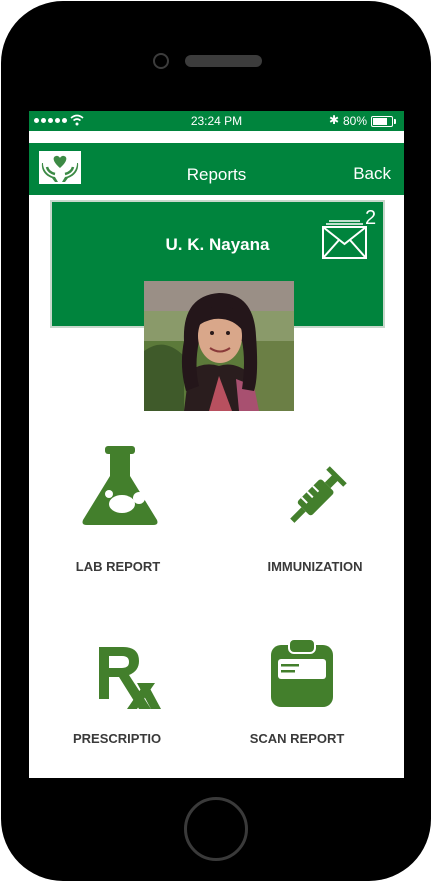 This screenshot has height=882, width=432. I want to click on unread-count-badge: 2, so click(371, 218).